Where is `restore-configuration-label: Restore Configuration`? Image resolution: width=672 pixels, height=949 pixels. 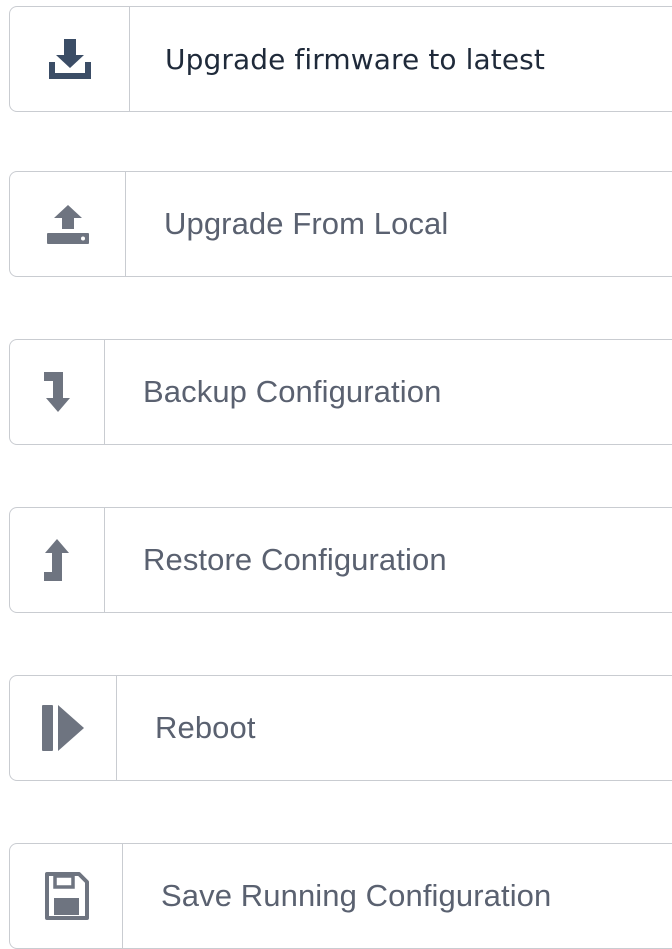
restore-configuration-label: Restore Configuration is located at coordinates (295, 559).